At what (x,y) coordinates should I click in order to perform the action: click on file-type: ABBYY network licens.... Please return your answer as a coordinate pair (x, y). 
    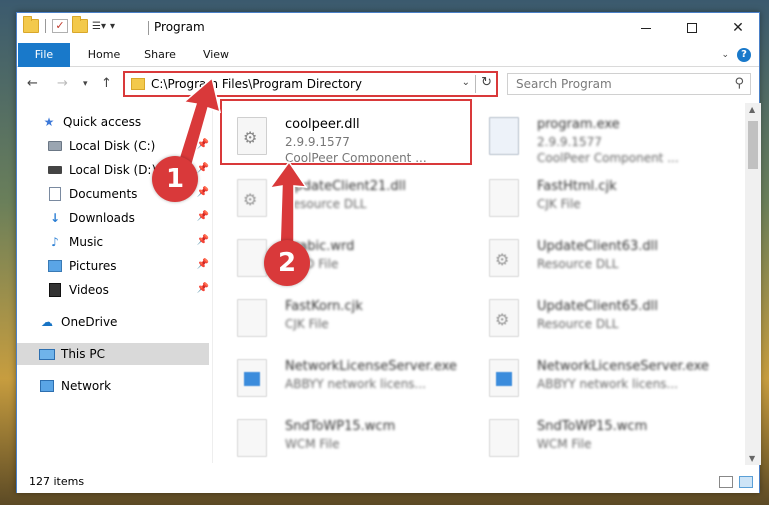
    Looking at the image, I should click on (355, 384).